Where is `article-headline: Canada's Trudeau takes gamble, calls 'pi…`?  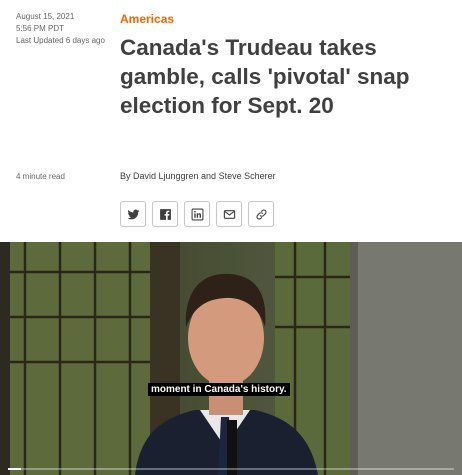
article-headline: Canada's Trudeau takes gamble, calls 'pi… is located at coordinates (265, 76).